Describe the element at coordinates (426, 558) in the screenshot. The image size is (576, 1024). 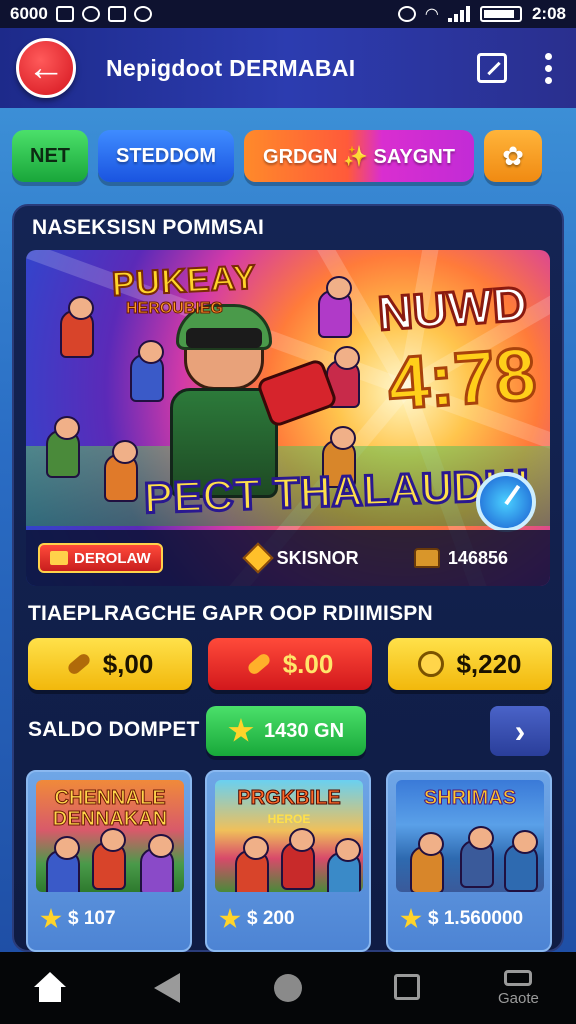
I see `chest-icon` at that location.